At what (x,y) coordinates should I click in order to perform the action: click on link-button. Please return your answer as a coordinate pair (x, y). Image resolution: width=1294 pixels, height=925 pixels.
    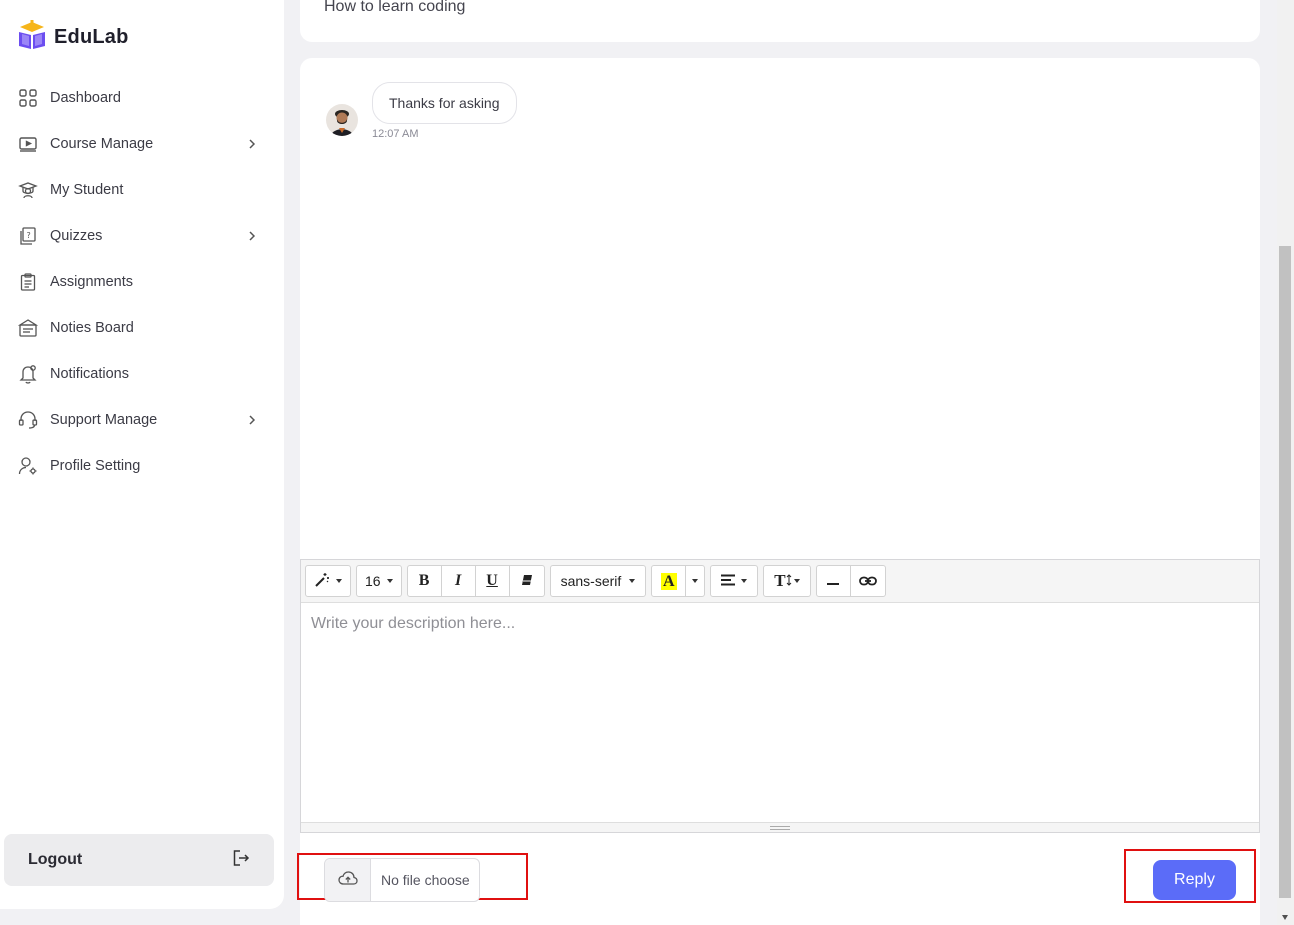
    Looking at the image, I should click on (868, 581).